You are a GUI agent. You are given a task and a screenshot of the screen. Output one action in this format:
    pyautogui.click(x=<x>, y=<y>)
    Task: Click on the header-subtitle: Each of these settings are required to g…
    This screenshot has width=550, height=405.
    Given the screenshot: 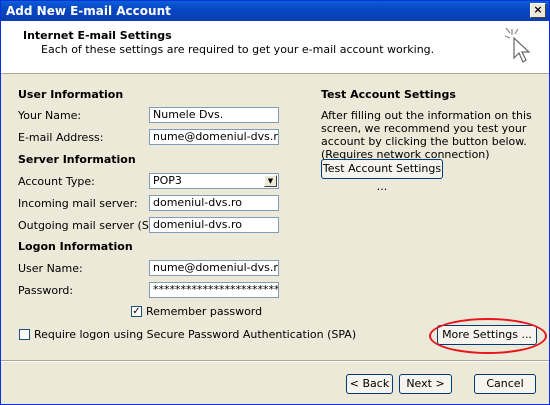 What is the action you would take?
    pyautogui.click(x=238, y=49)
    